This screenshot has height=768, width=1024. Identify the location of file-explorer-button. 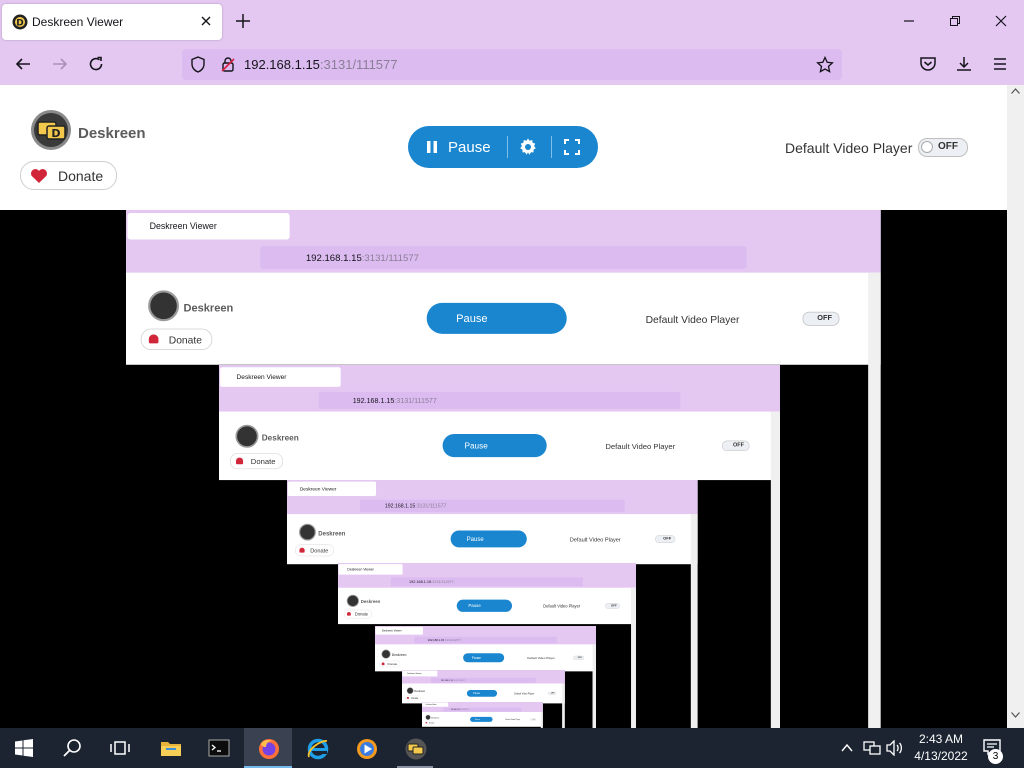
(170, 748).